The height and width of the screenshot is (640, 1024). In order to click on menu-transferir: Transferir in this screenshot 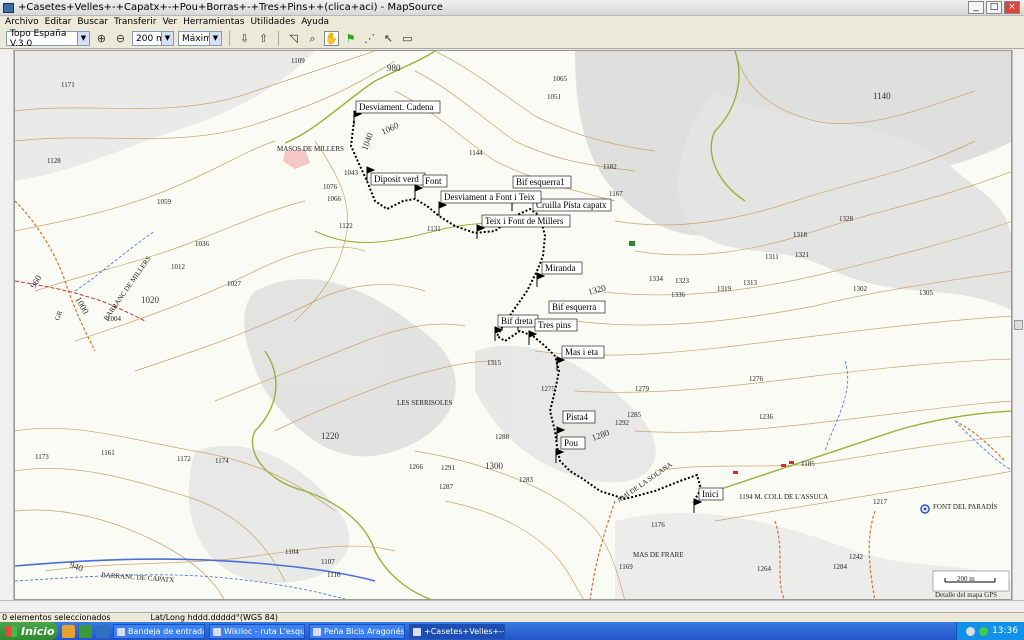, I will do `click(135, 22)`.